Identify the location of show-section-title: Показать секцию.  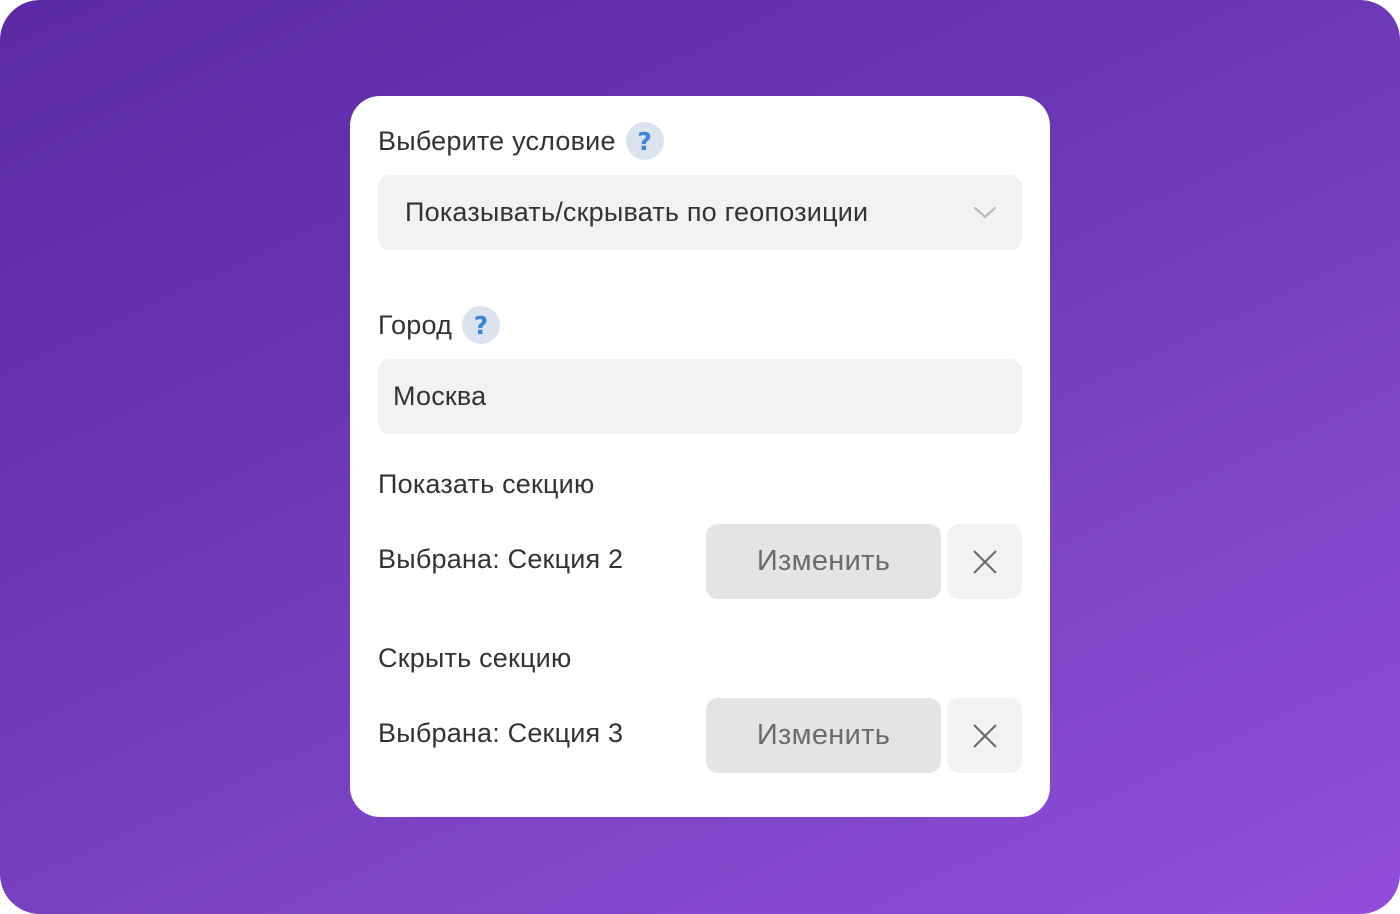
(486, 484).